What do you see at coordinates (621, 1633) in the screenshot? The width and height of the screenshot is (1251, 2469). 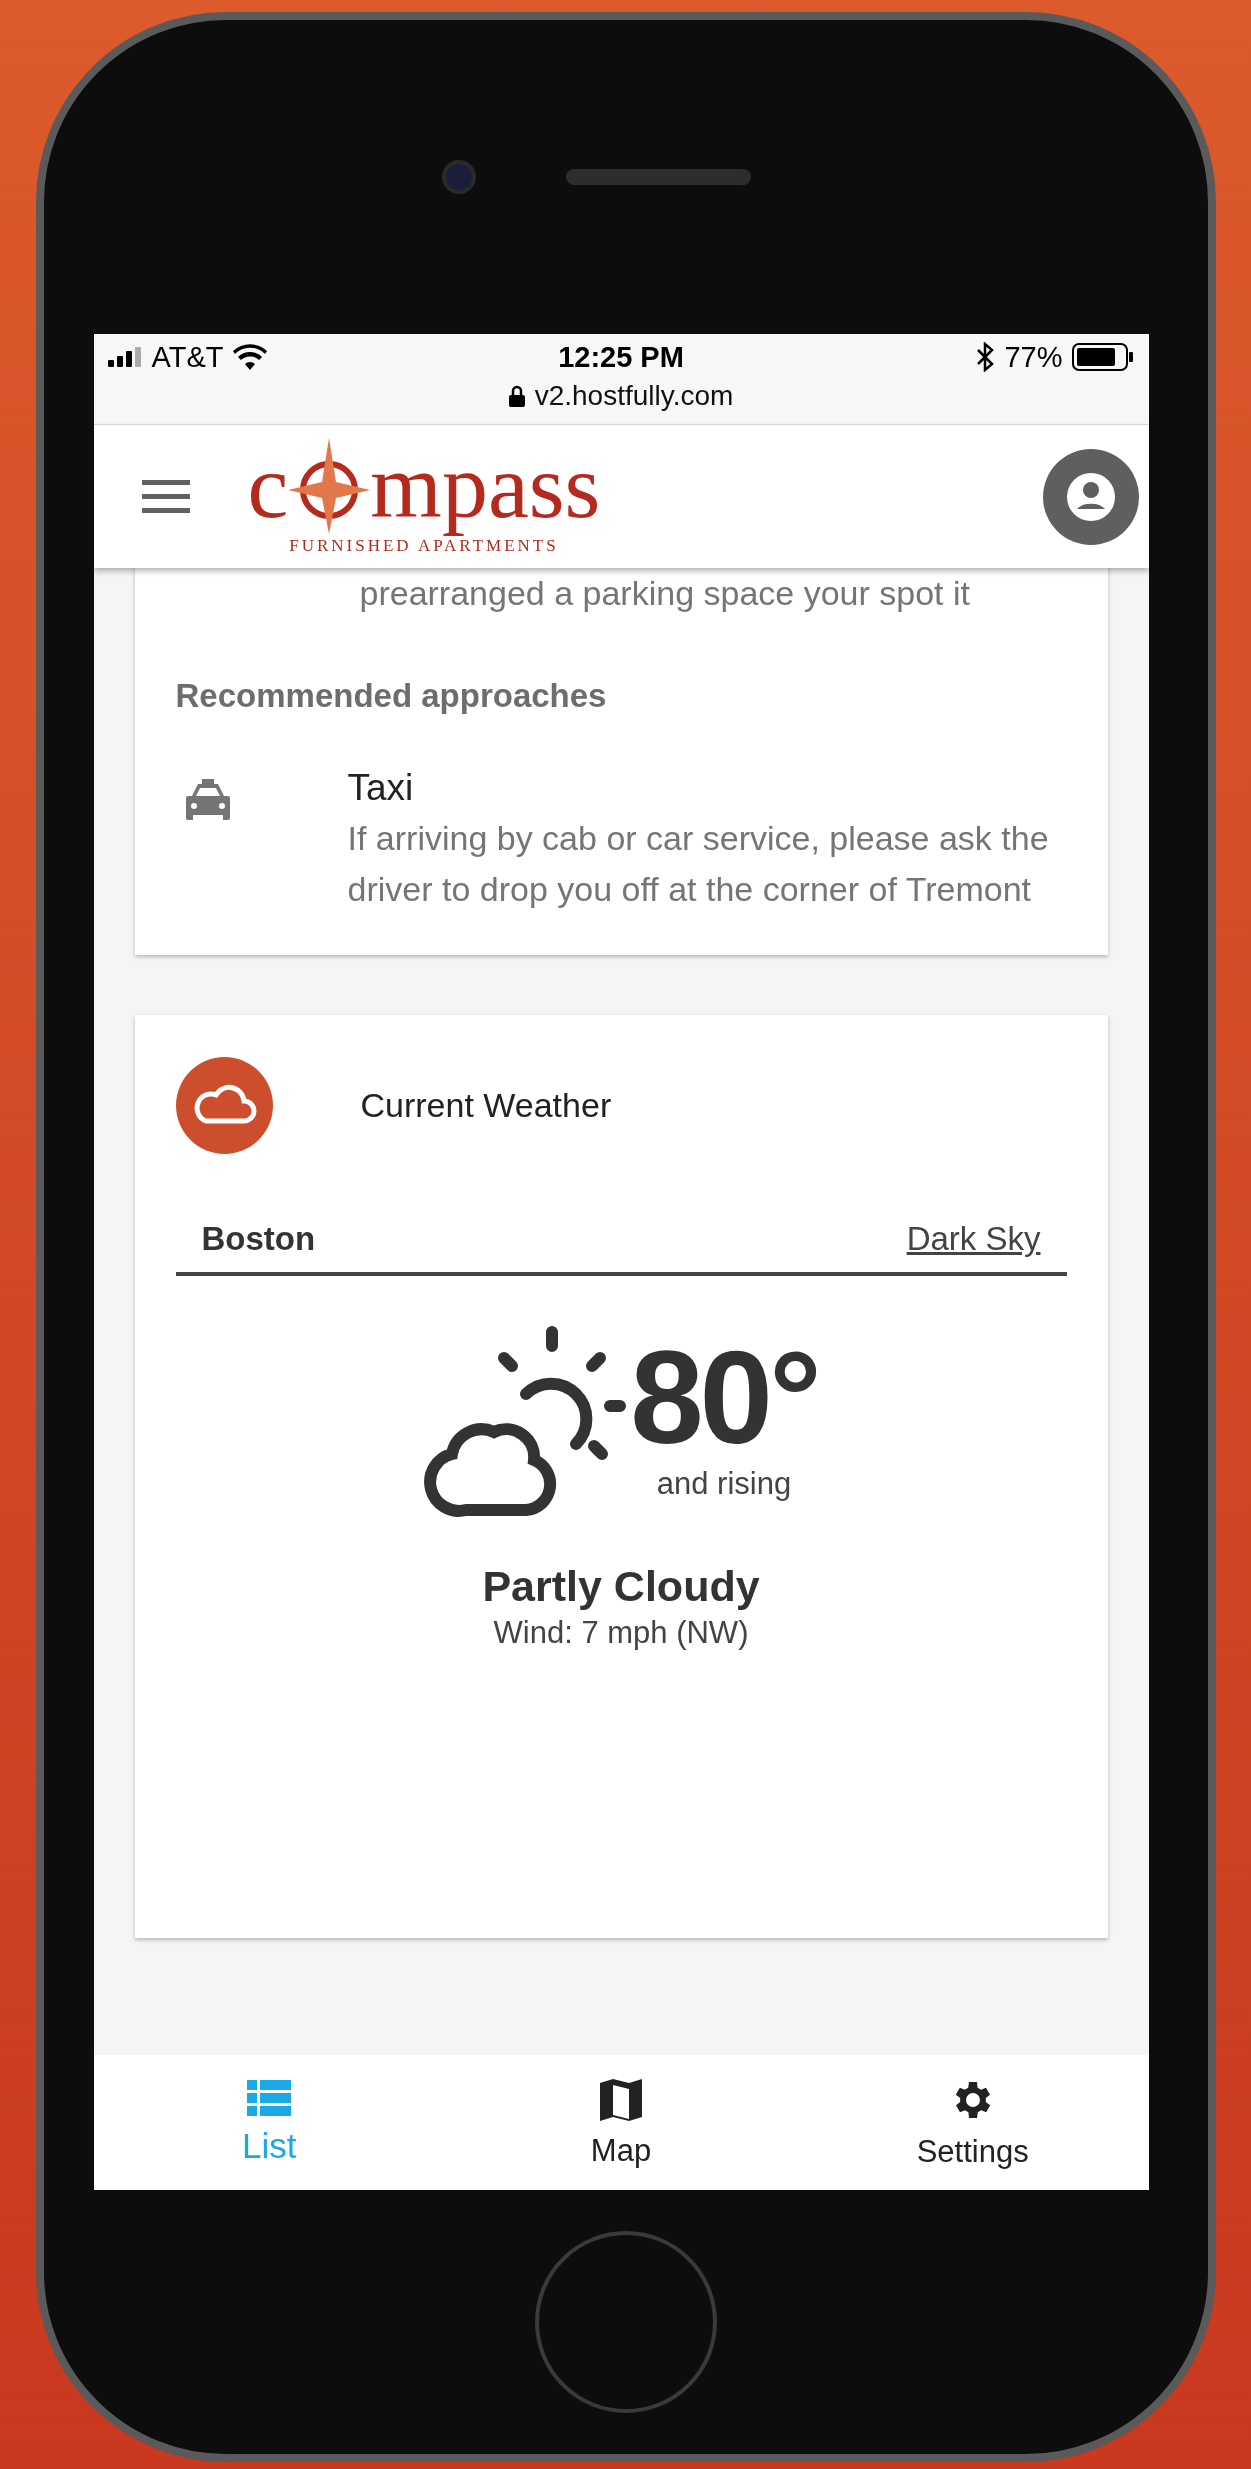 I see `wind-info: Wind: 7 mph (NW)` at bounding box center [621, 1633].